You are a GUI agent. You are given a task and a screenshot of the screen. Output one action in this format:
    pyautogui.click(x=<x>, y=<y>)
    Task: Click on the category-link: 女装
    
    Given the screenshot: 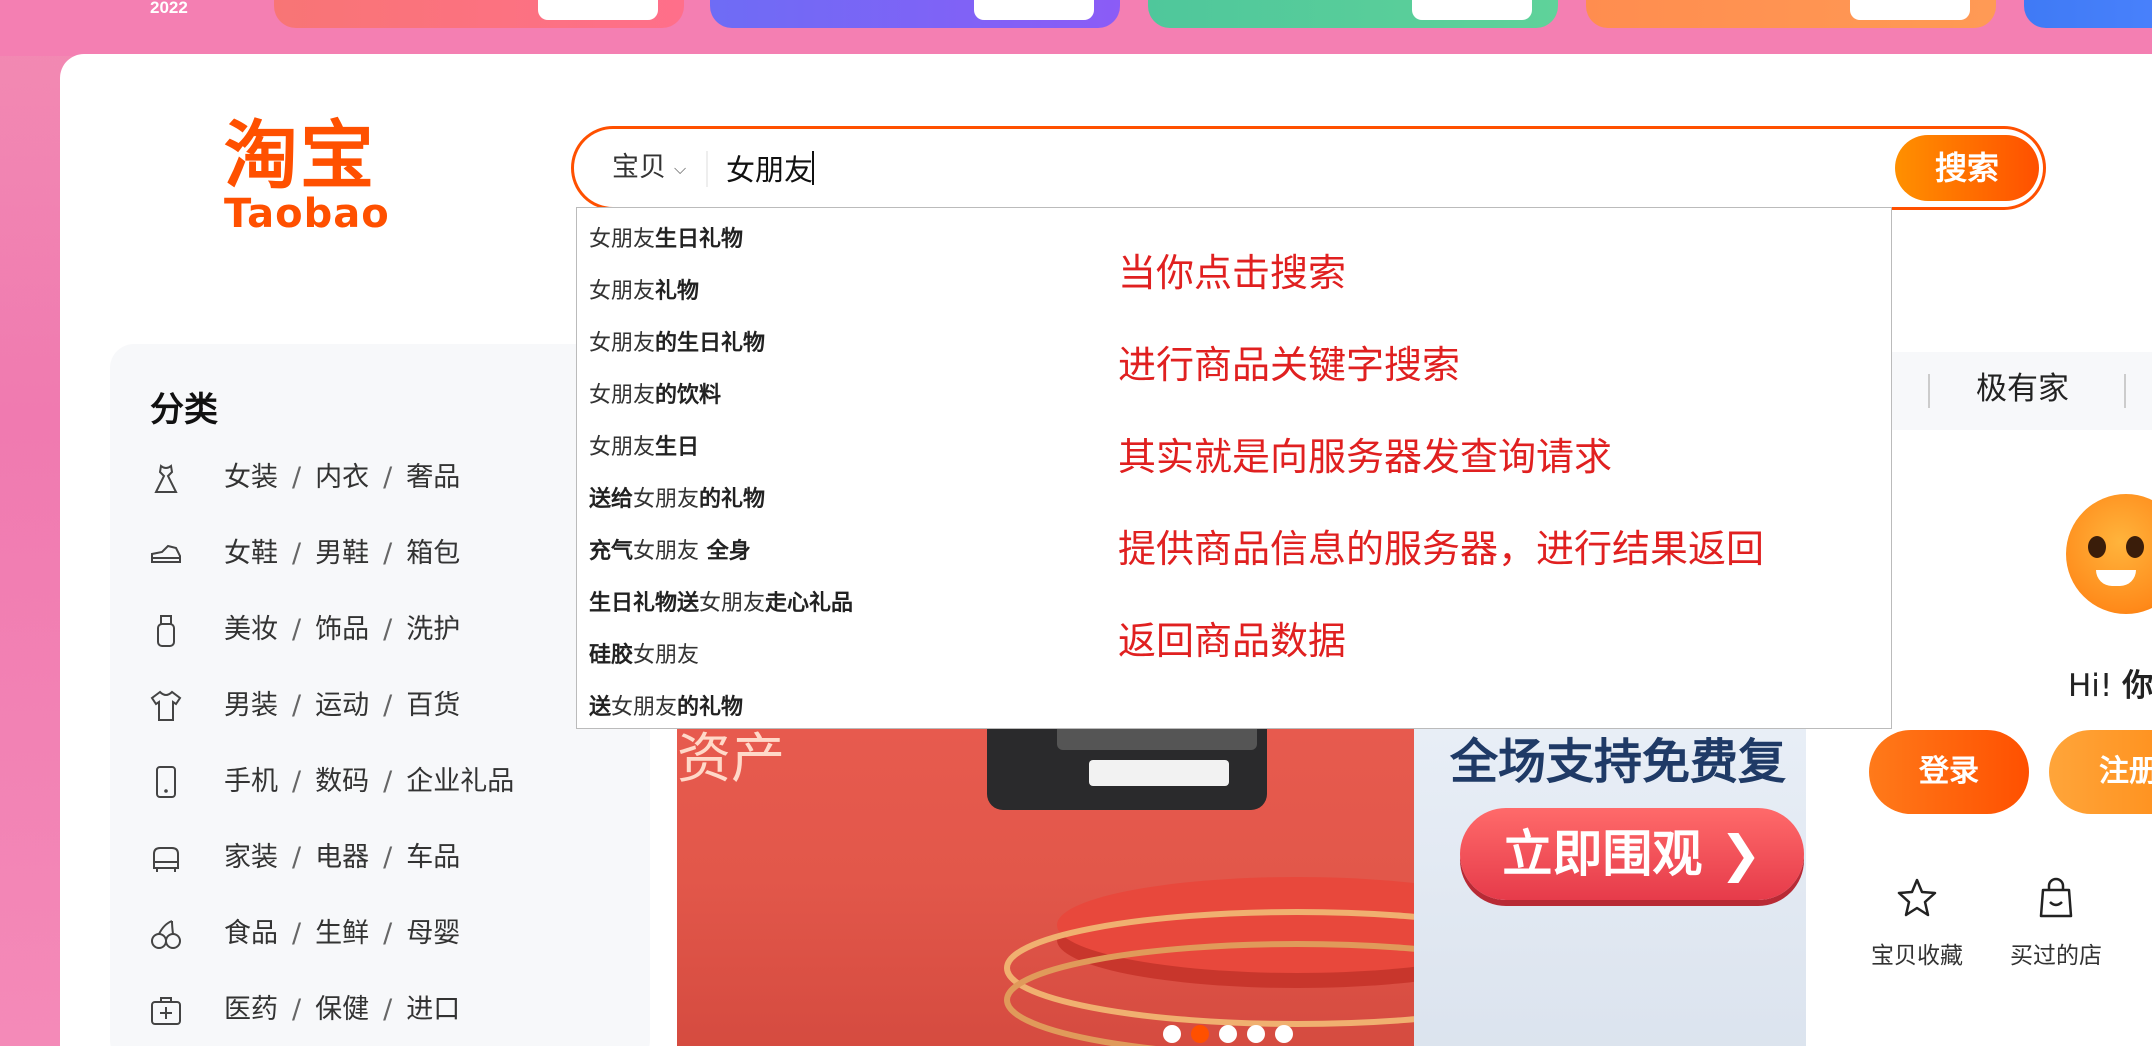 What is the action you would take?
    pyautogui.click(x=251, y=477)
    